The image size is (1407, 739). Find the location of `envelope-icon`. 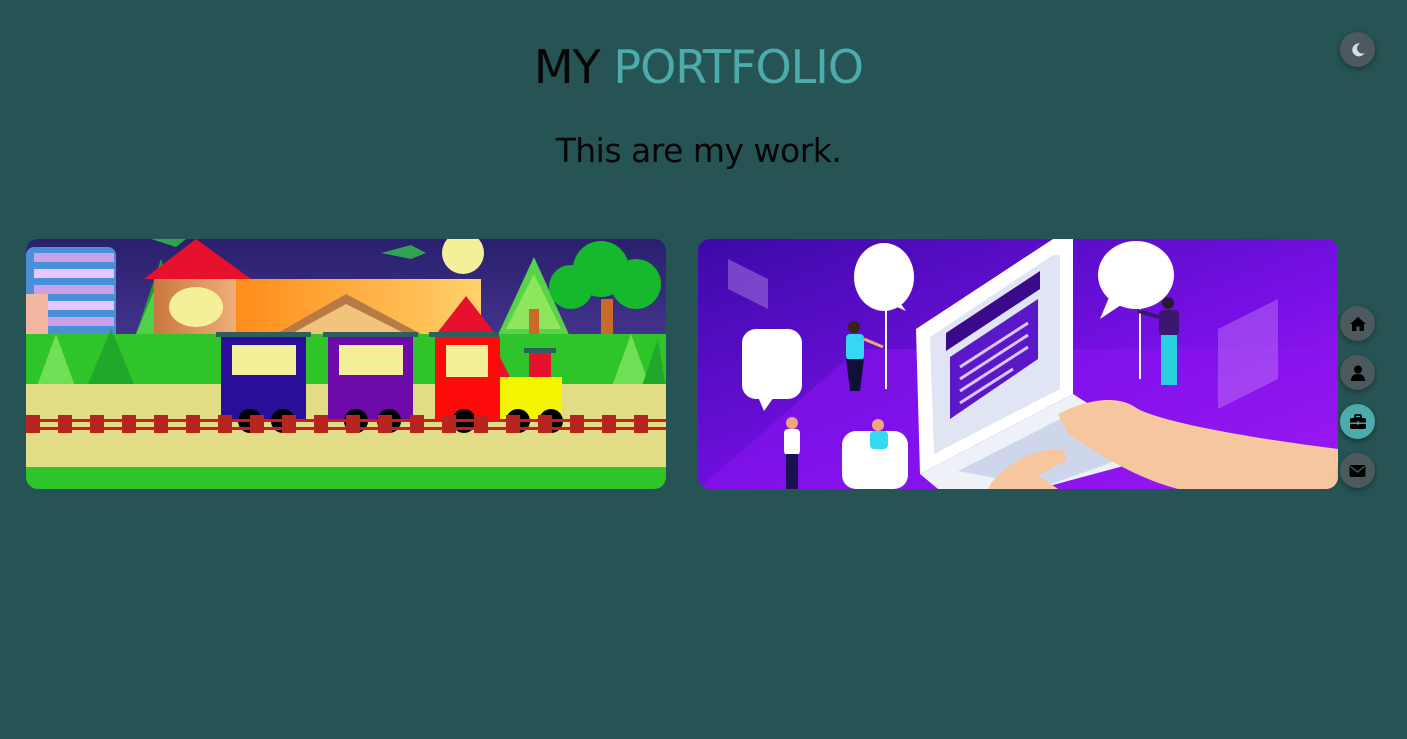

envelope-icon is located at coordinates (1357, 470).